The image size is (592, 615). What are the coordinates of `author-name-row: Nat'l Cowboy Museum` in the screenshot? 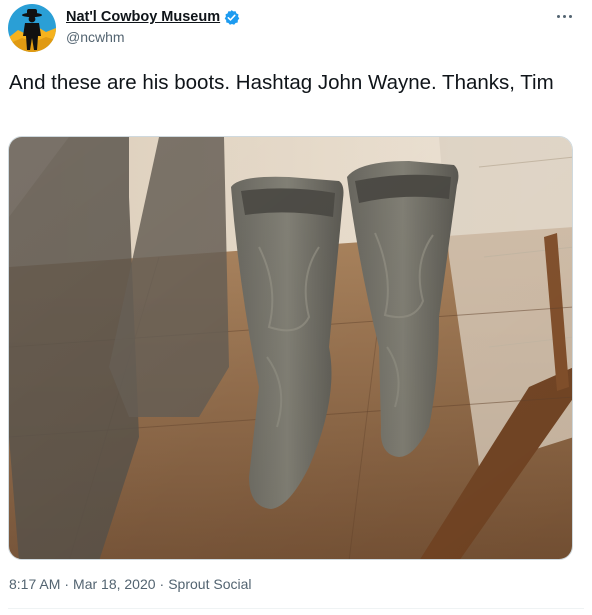 It's located at (153, 17).